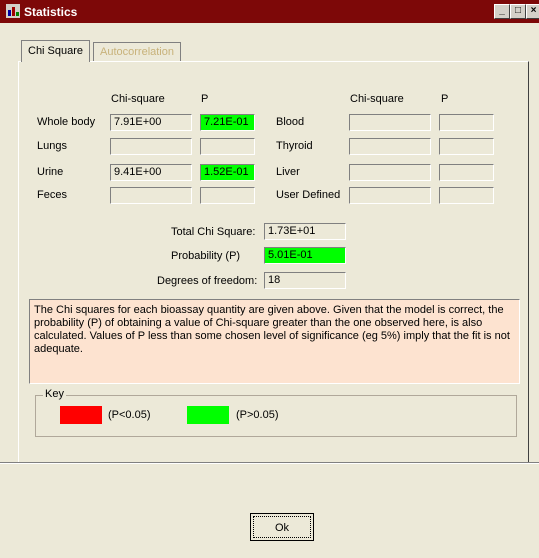 This screenshot has width=539, height=558. I want to click on urine-p-field: 1.52E-01, so click(227, 172).